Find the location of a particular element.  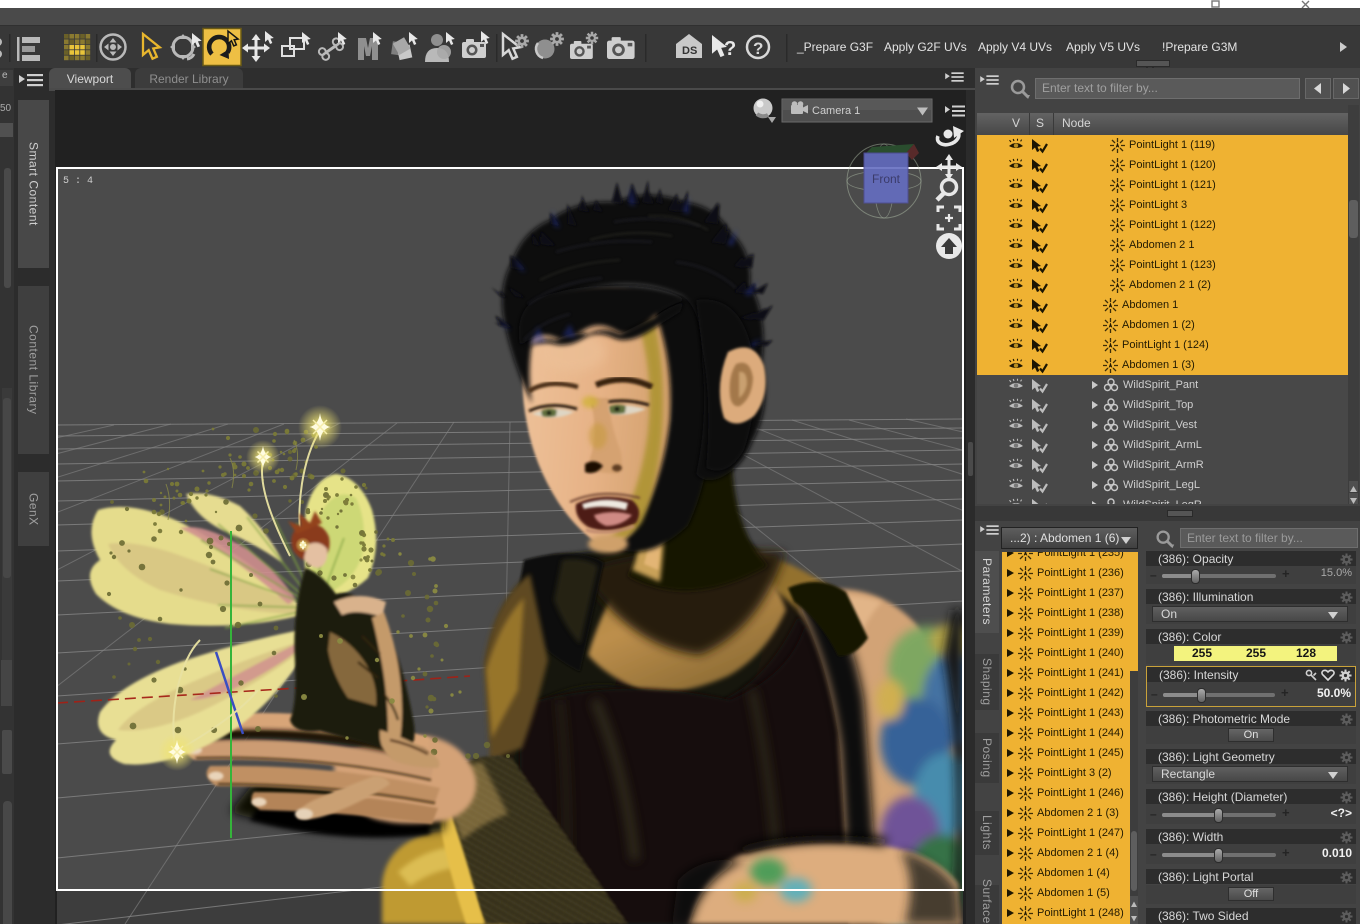

svg-text: 5 : 4 is located at coordinates (78, 181).